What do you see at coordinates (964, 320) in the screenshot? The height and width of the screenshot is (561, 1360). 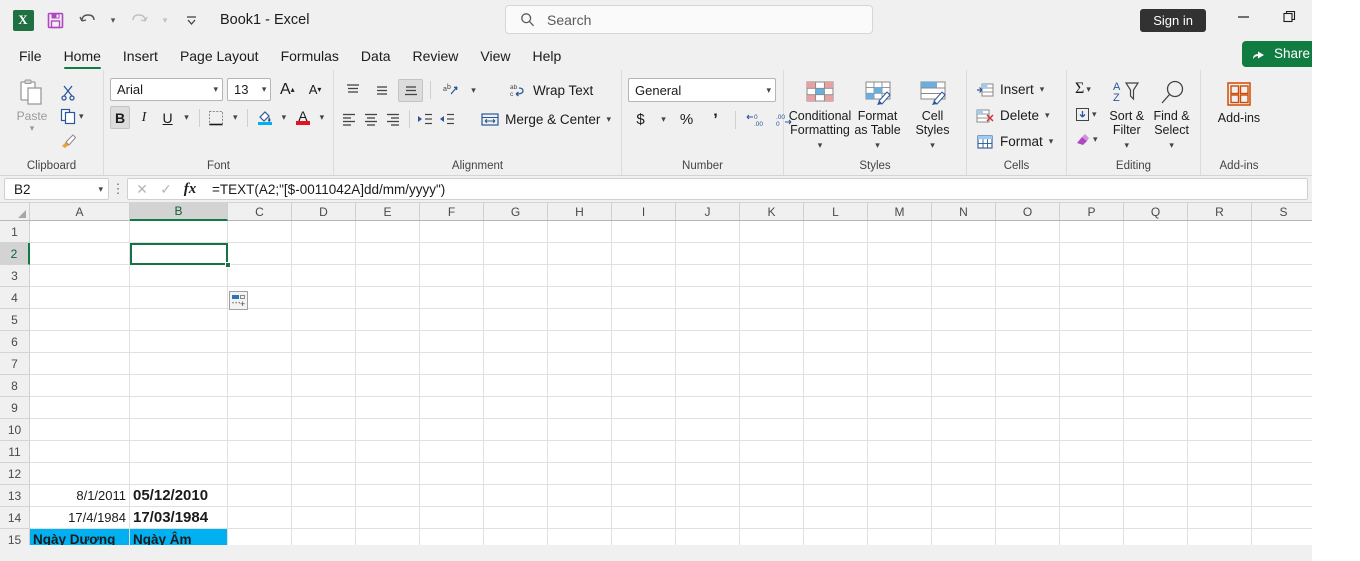 I see `cell-N11` at bounding box center [964, 320].